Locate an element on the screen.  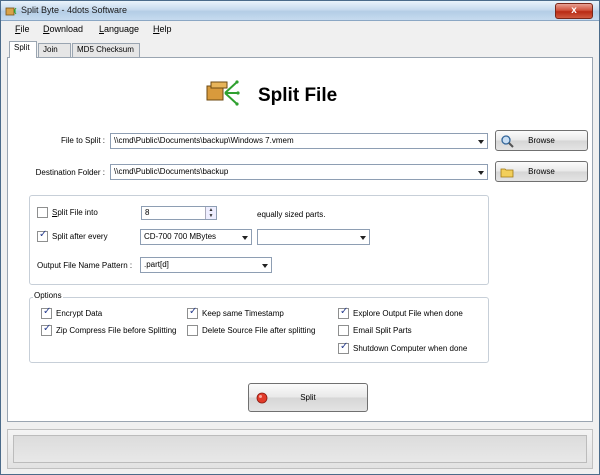
menu-help: Help is located at coordinates (162, 29).